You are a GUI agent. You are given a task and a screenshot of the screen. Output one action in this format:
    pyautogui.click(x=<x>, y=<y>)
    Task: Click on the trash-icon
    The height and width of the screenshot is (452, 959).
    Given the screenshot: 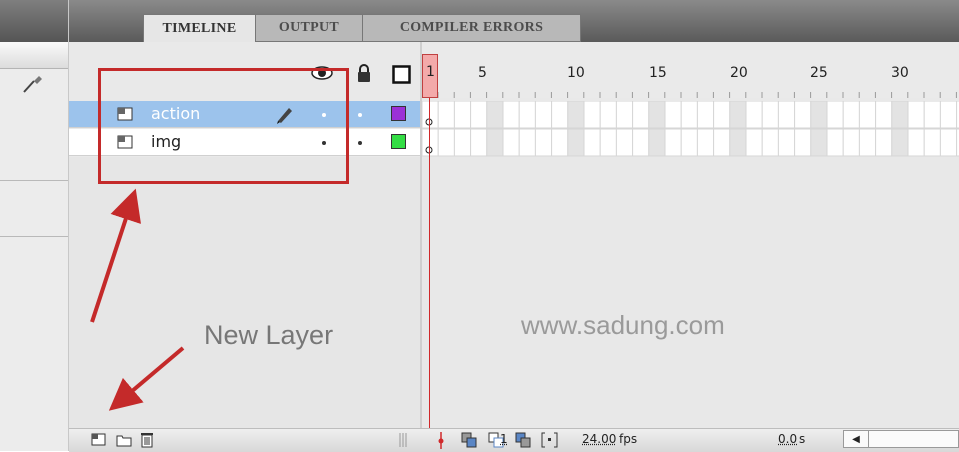 What is the action you would take?
    pyautogui.click(x=147, y=439)
    